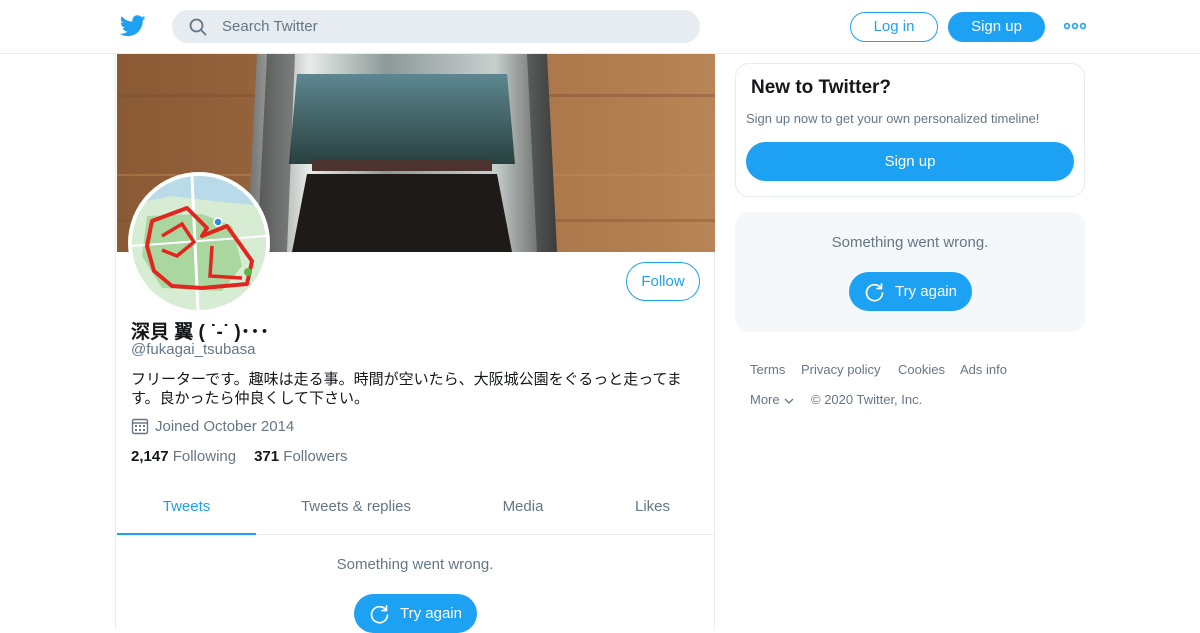 The height and width of the screenshot is (633, 1200). I want to click on profile-join-date: Joined October 2014, so click(212, 426).